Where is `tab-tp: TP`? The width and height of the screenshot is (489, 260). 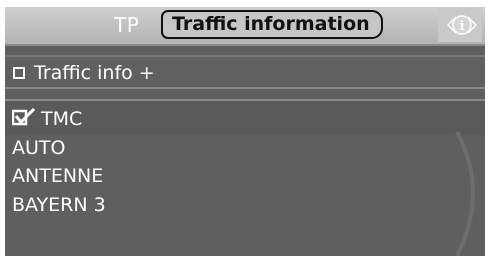
tab-tp: TP is located at coordinates (126, 25).